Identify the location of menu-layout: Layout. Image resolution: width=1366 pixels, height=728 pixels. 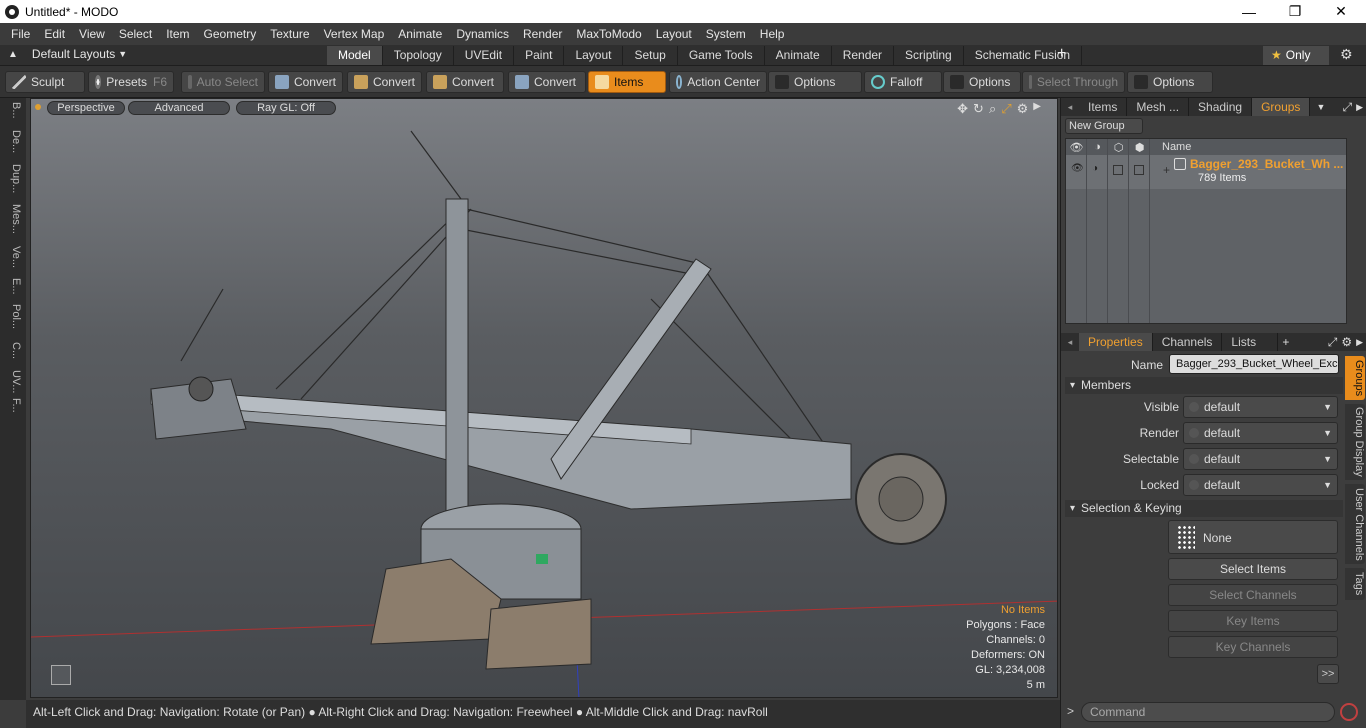
(674, 34).